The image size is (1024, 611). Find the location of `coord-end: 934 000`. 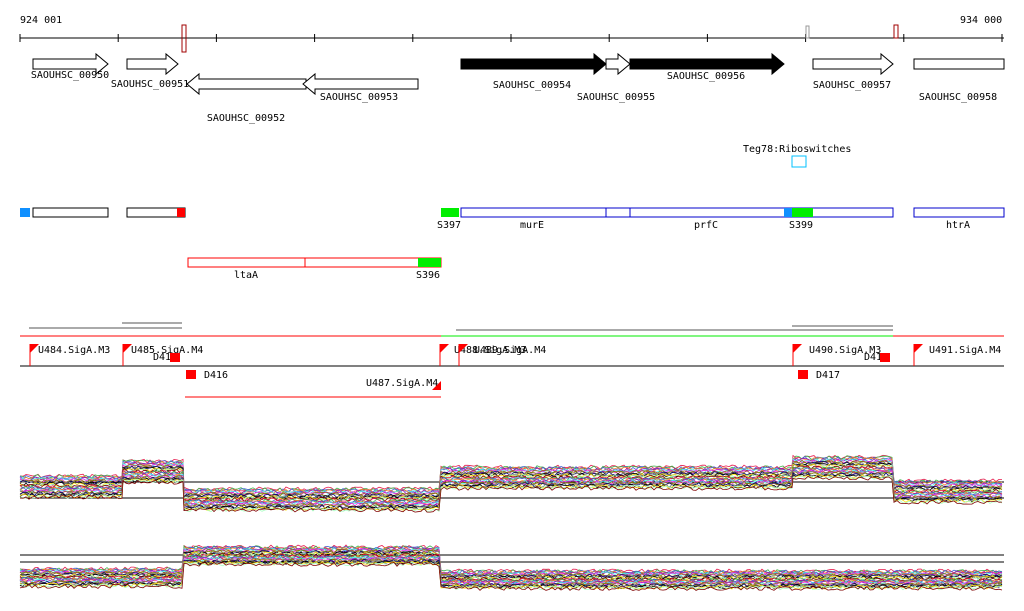

coord-end: 934 000 is located at coordinates (981, 20).